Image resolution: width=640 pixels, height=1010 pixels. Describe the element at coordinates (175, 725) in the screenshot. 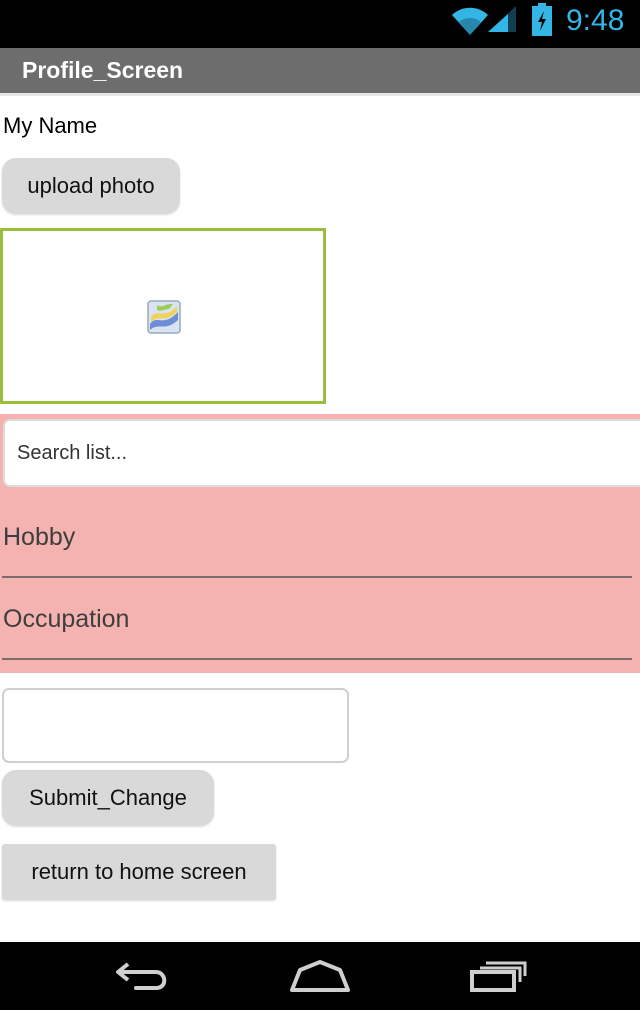

I see `change-text-field` at that location.